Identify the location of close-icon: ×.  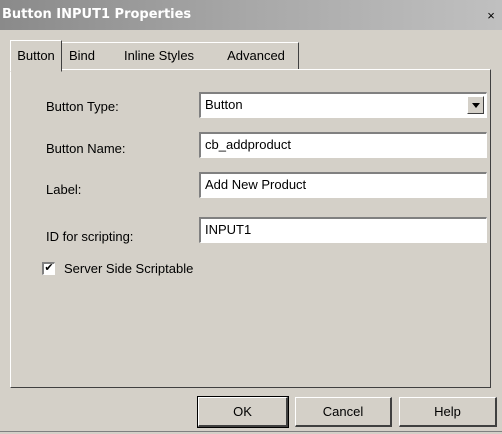
(491, 16).